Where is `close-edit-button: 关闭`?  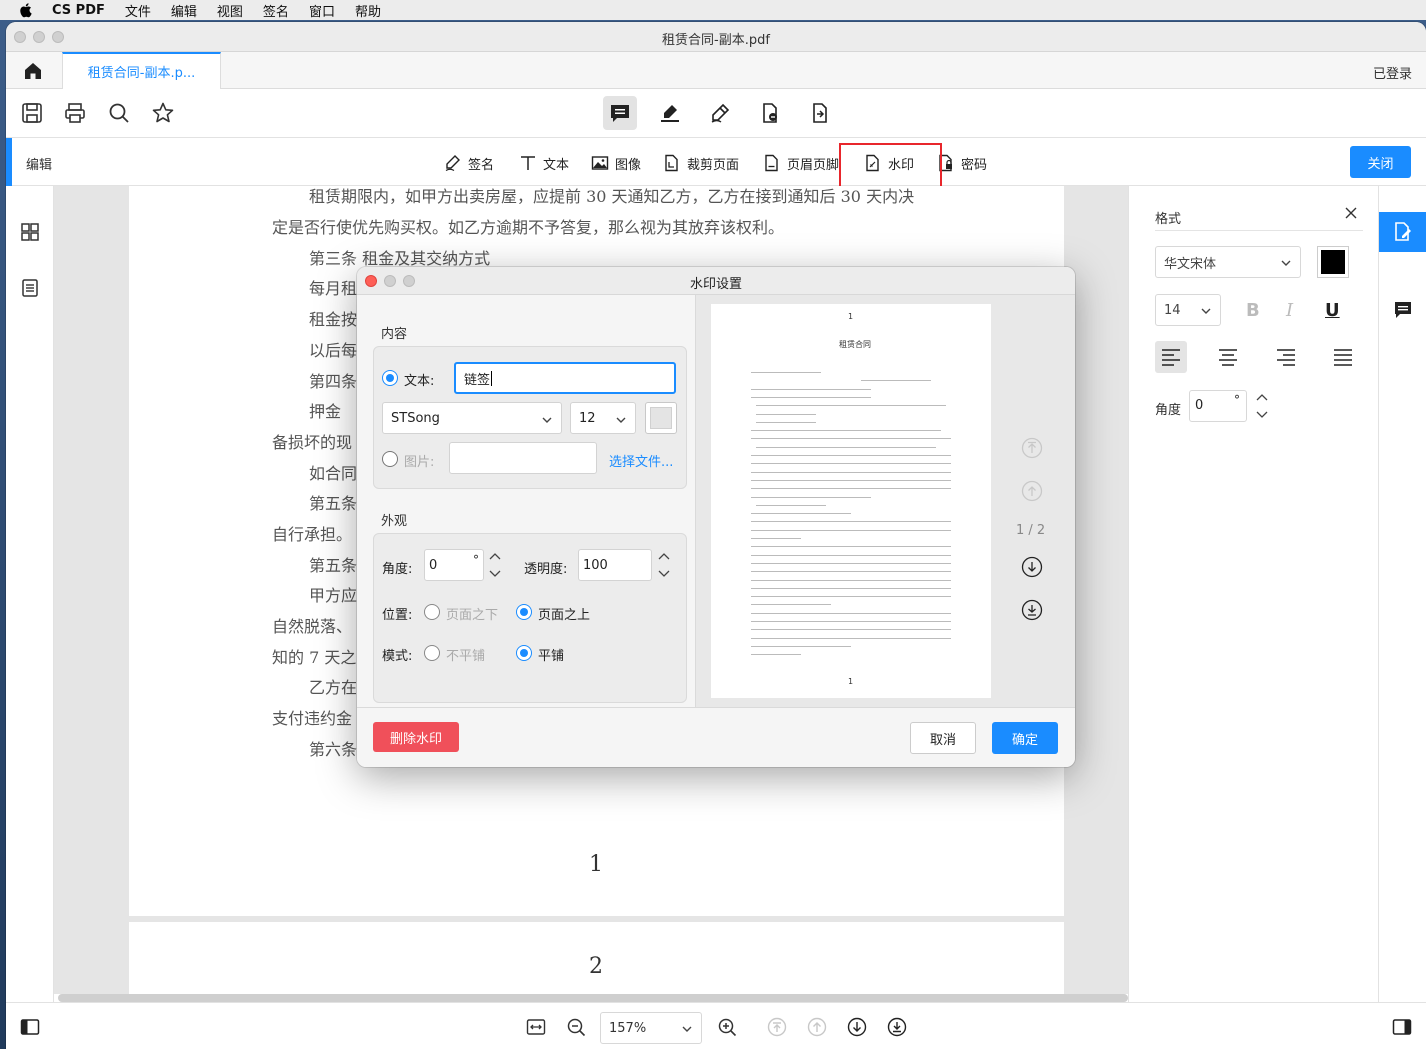
close-edit-button: 关闭 is located at coordinates (1380, 162).